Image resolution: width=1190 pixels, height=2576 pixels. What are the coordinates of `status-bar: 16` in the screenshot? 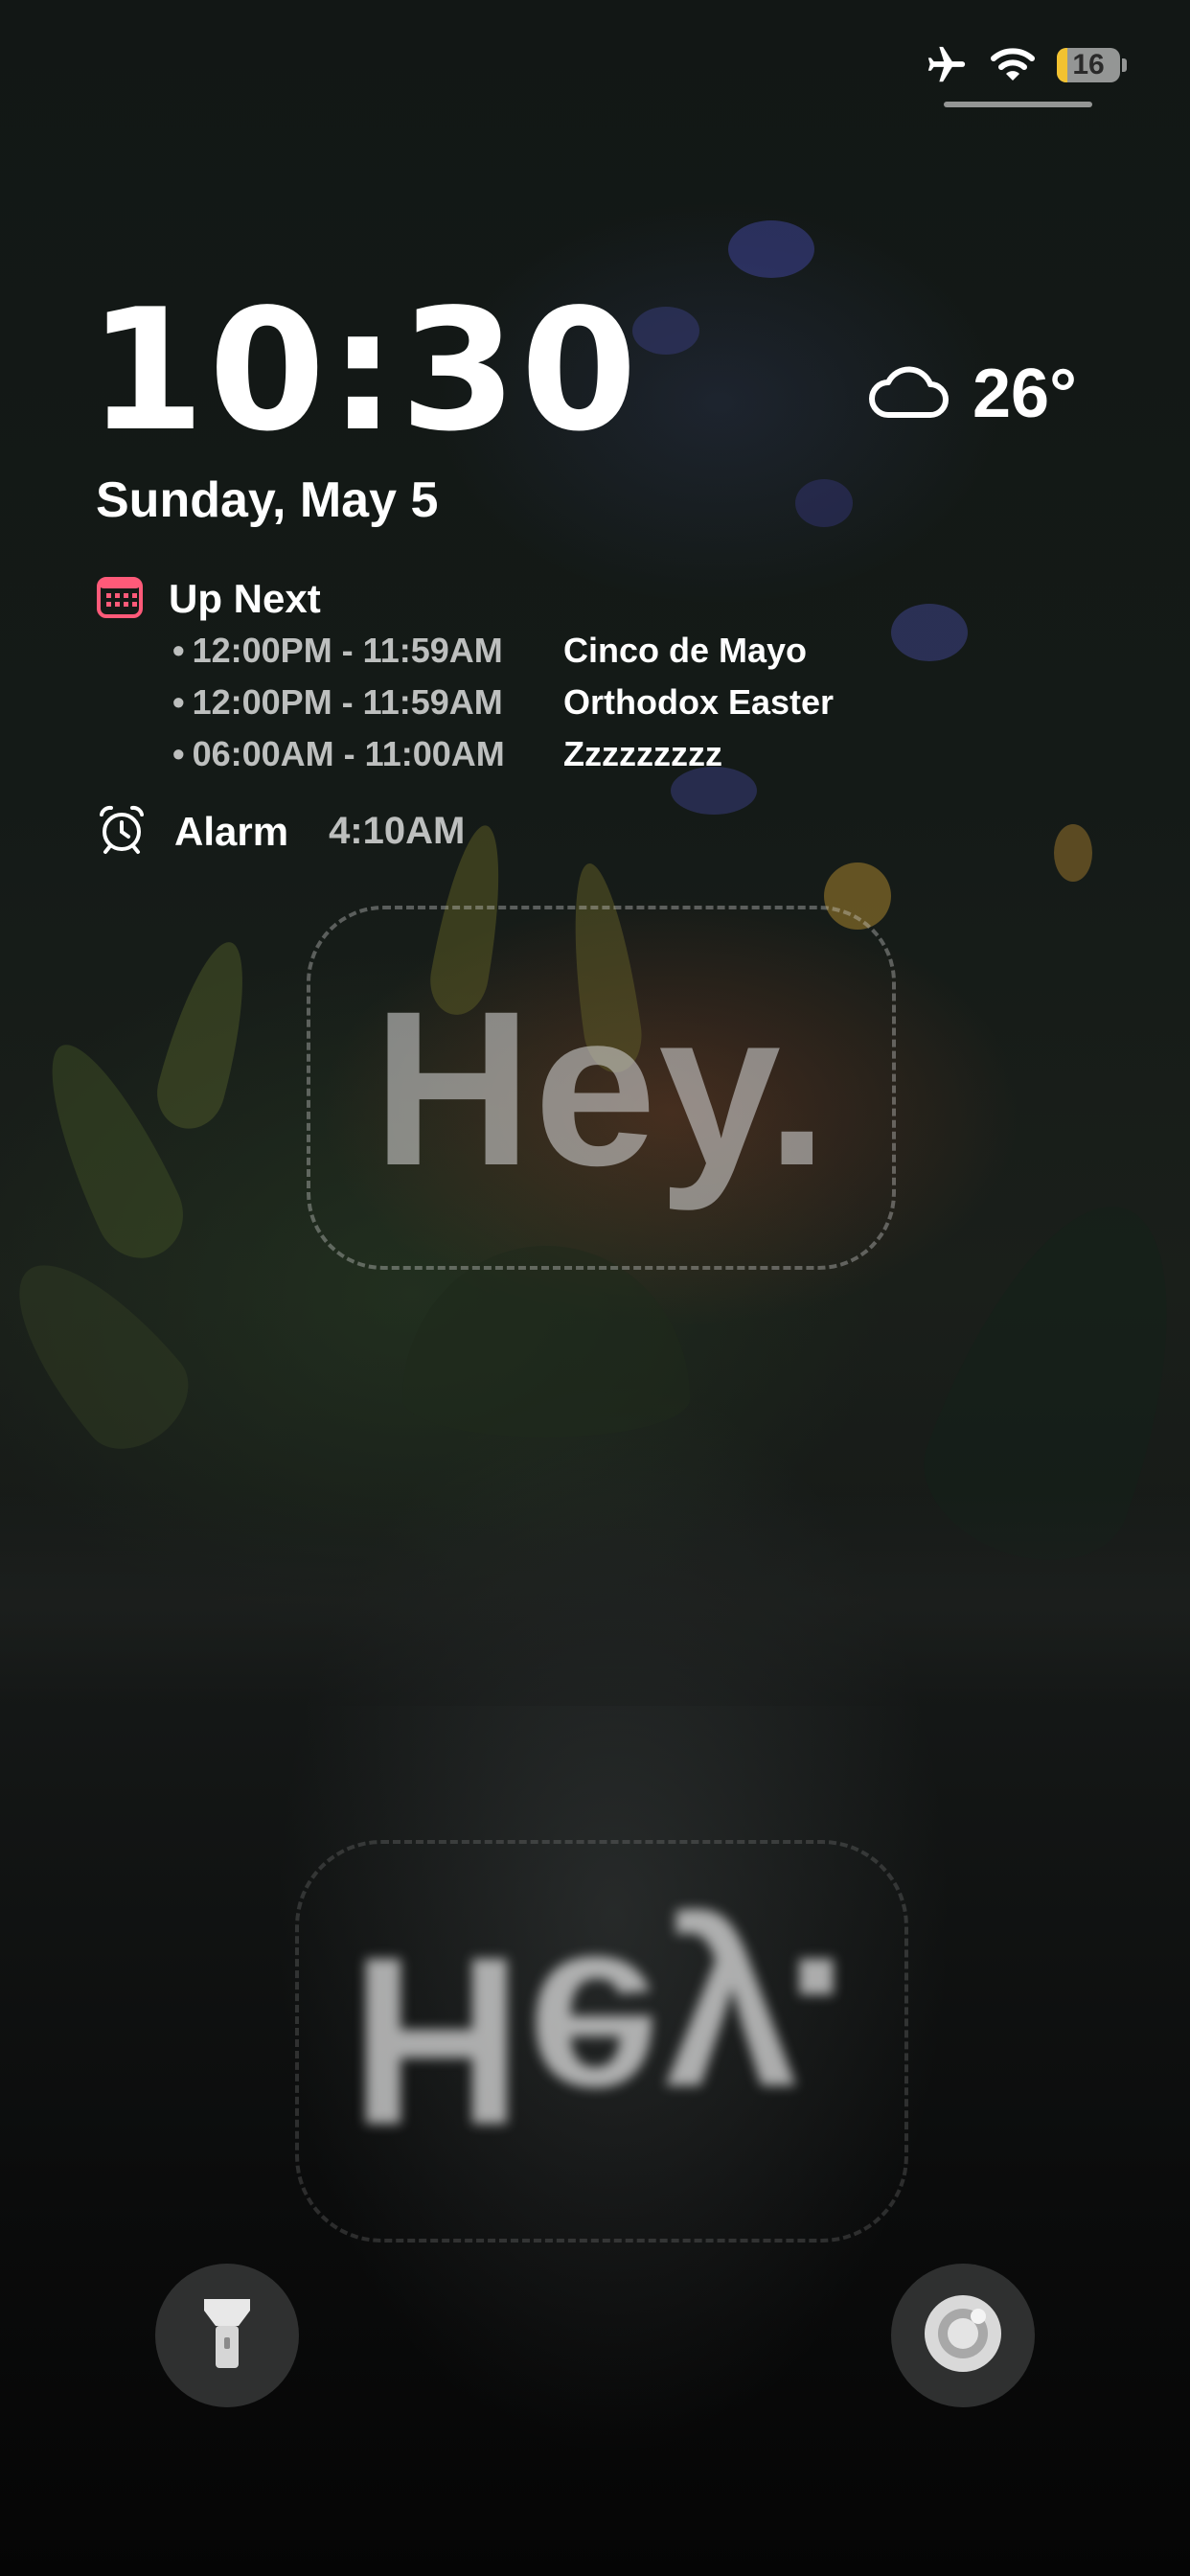 It's located at (1026, 65).